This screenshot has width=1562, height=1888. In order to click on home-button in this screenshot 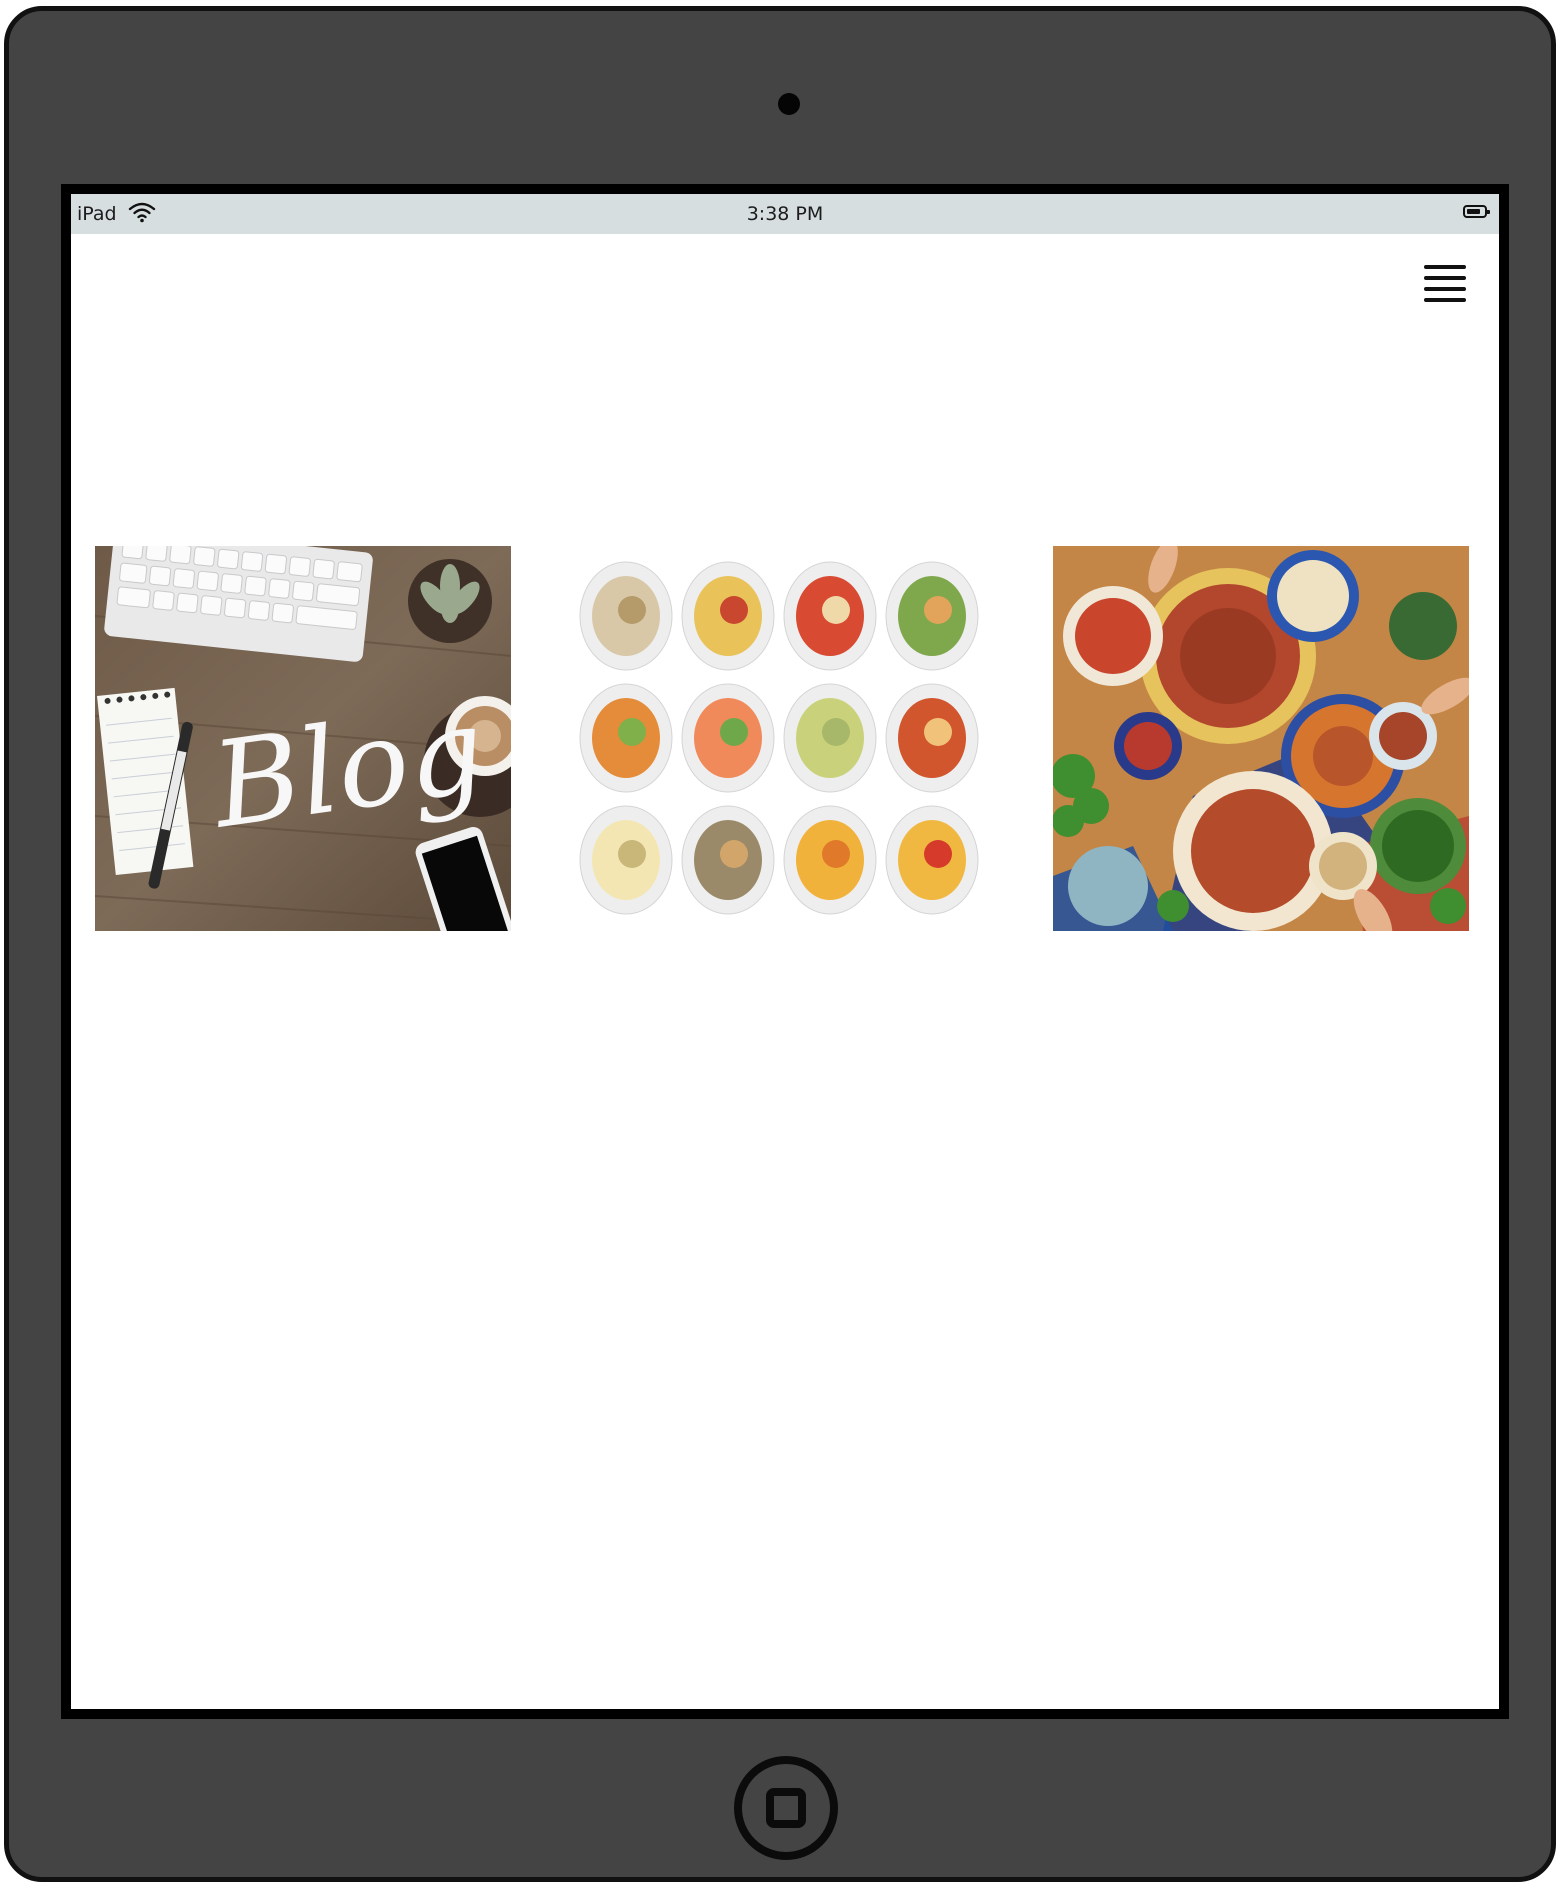, I will do `click(786, 1808)`.